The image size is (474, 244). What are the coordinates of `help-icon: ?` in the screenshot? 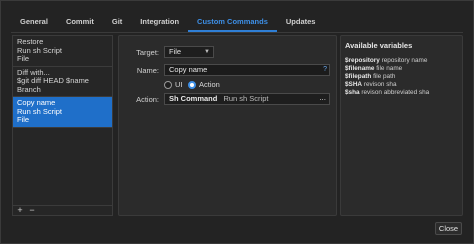 It's located at (325, 70).